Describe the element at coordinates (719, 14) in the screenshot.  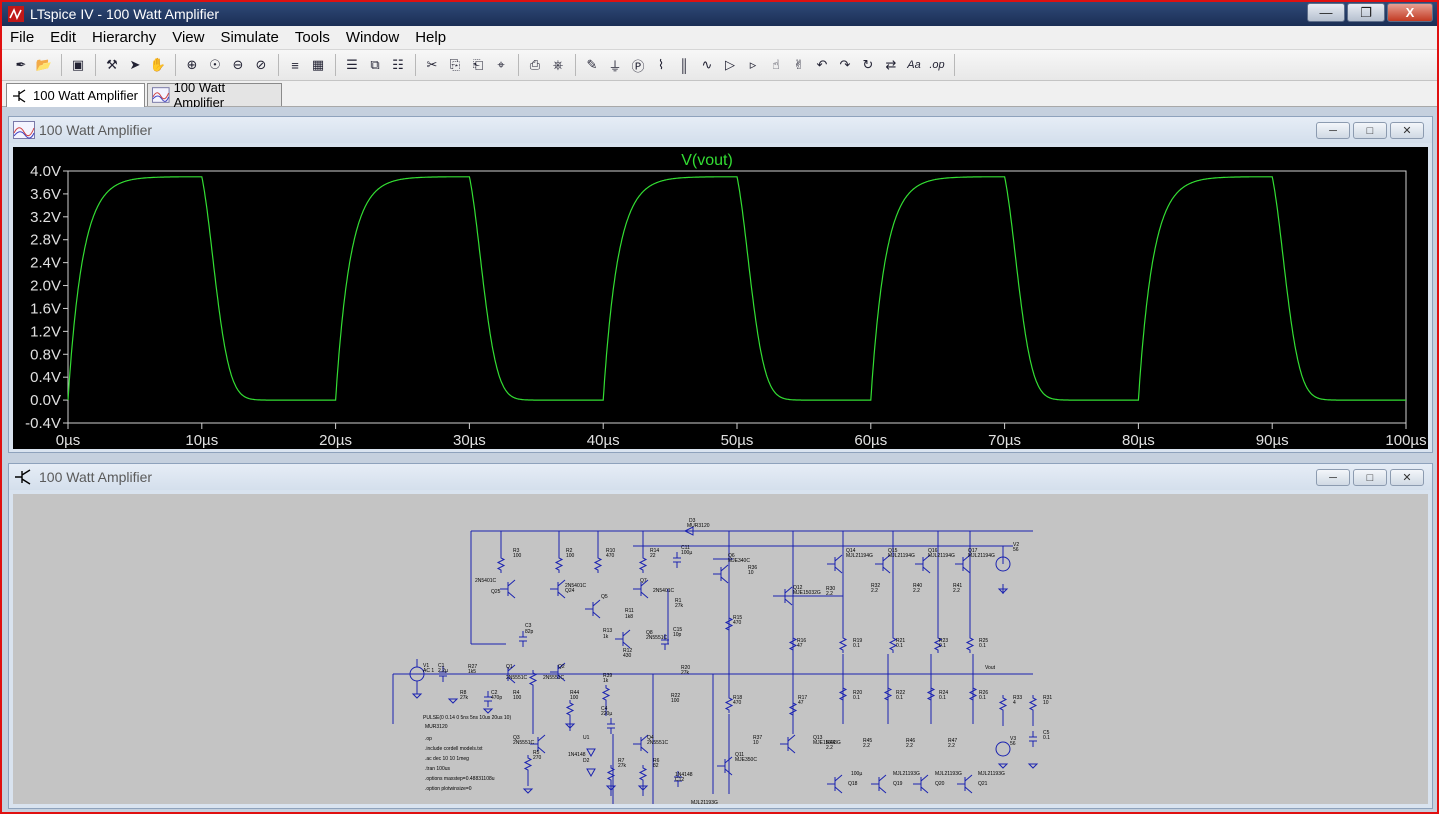
I see `title-bar: LTspice IV - 100 Watt Amplifier — ❐ X` at that location.